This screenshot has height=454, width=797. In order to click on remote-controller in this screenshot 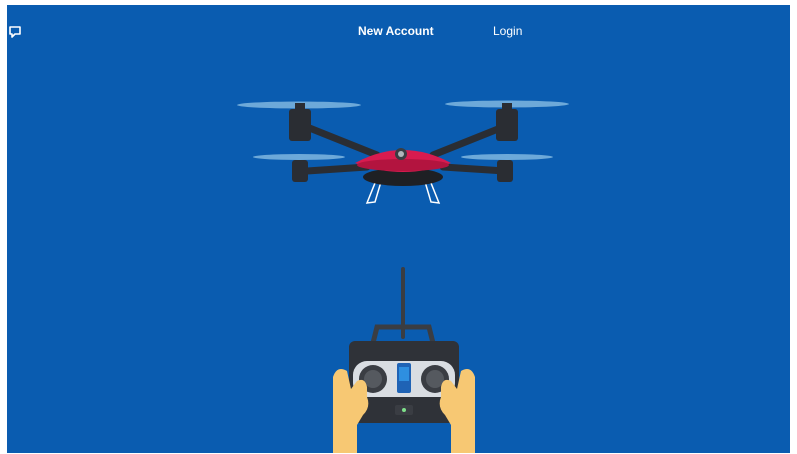, I will do `click(404, 360)`.